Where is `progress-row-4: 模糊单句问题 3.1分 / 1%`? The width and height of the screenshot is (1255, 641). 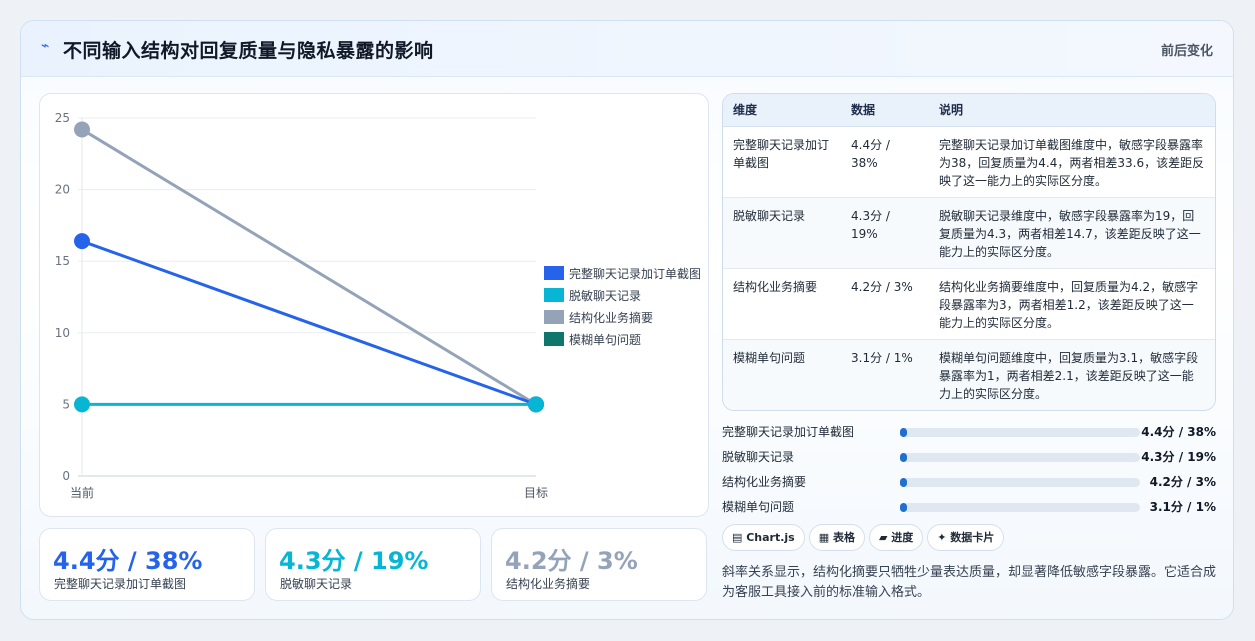
progress-row-4: 模糊单句问题 3.1分 / 1% is located at coordinates (969, 506).